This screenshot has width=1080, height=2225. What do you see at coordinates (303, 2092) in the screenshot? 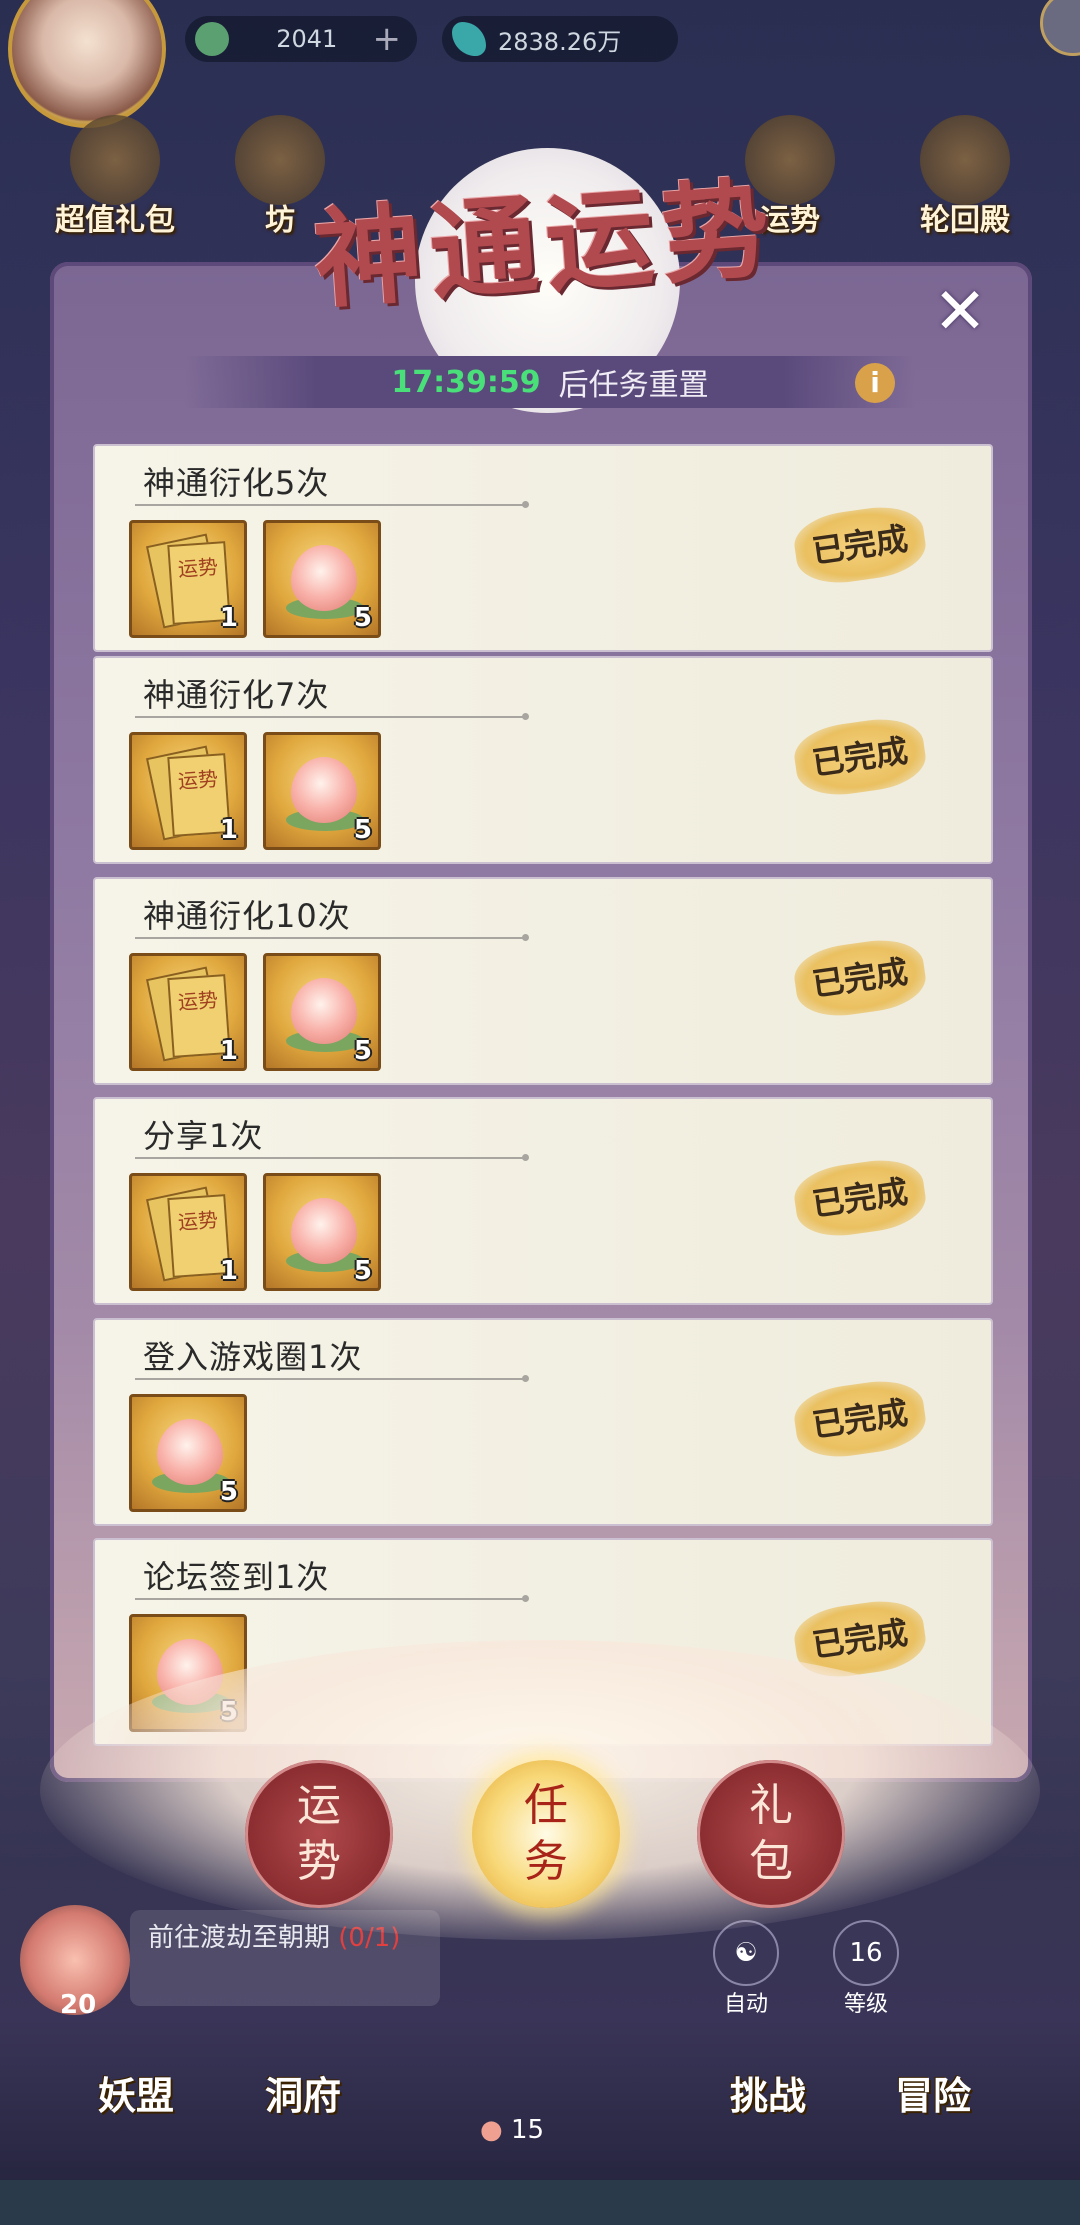
I see `nav-cave: 洞府` at bounding box center [303, 2092].